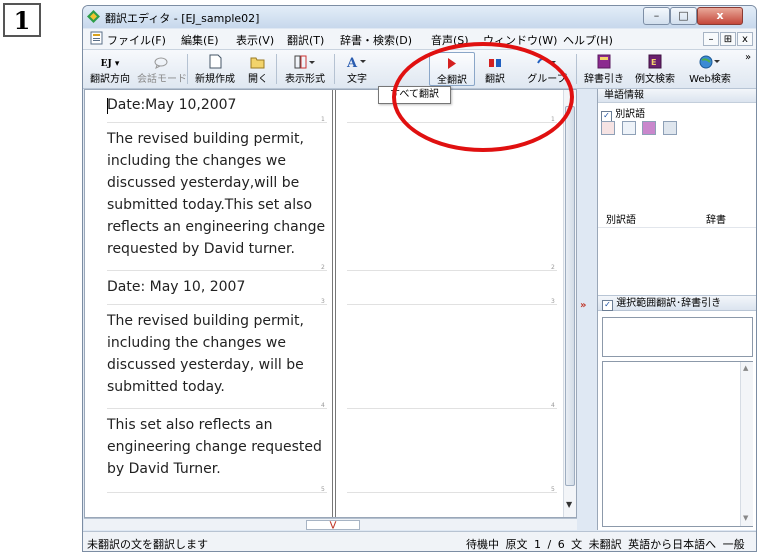 The height and width of the screenshot is (552, 757). Describe the element at coordinates (710, 79) in the screenshot. I see `web-search-label: Web検索` at that location.